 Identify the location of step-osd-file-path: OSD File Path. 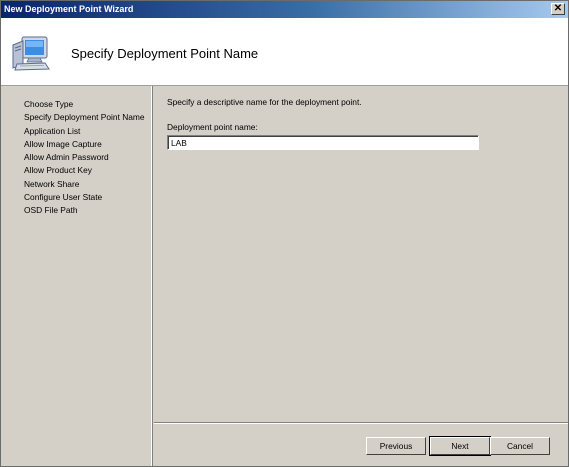
(84, 210).